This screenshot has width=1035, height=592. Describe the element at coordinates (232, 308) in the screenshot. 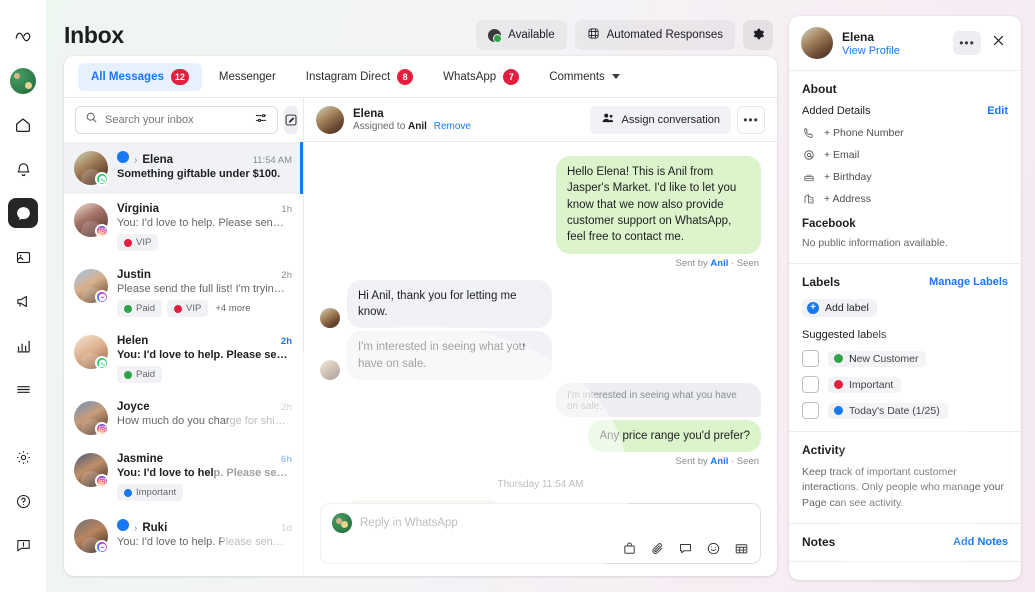

I see `conversation-tag-more: +4 more` at that location.